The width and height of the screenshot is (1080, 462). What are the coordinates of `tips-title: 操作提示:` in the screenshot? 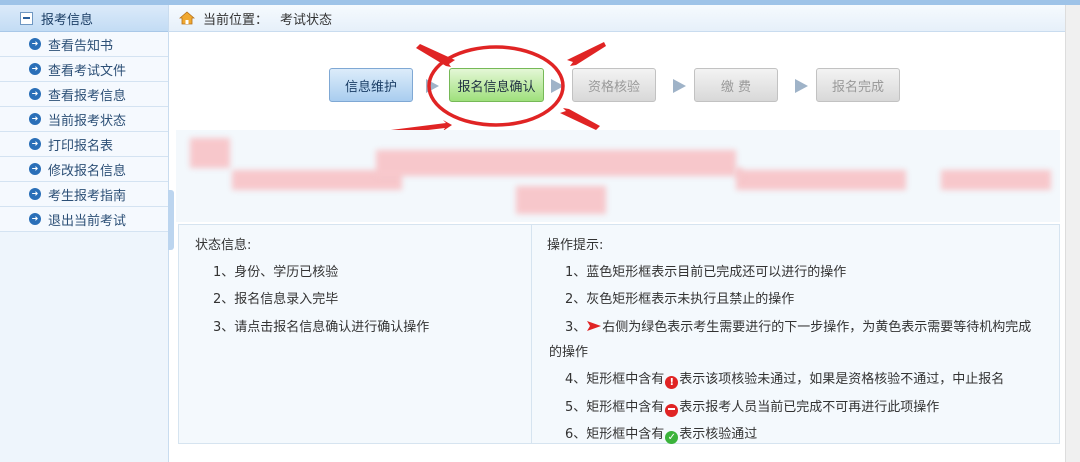 It's located at (575, 245).